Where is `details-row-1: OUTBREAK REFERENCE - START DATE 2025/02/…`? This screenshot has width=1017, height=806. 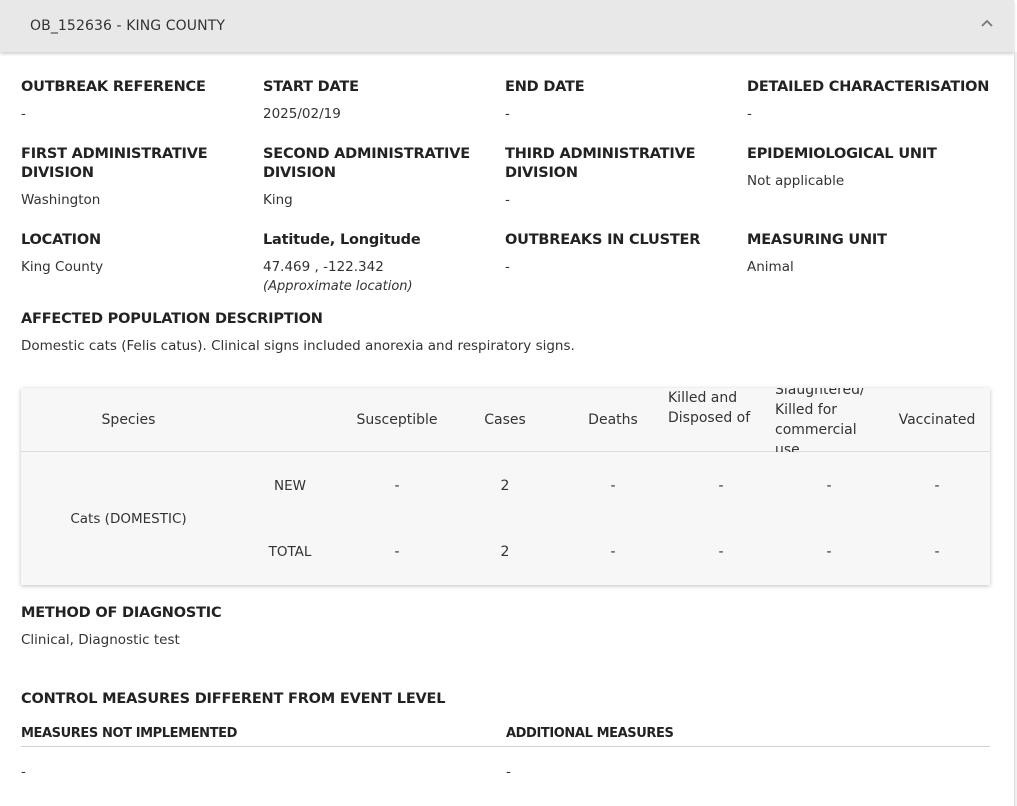 details-row-1: OUTBREAK REFERENCE - START DATE 2025/02/… is located at coordinates (506, 101).